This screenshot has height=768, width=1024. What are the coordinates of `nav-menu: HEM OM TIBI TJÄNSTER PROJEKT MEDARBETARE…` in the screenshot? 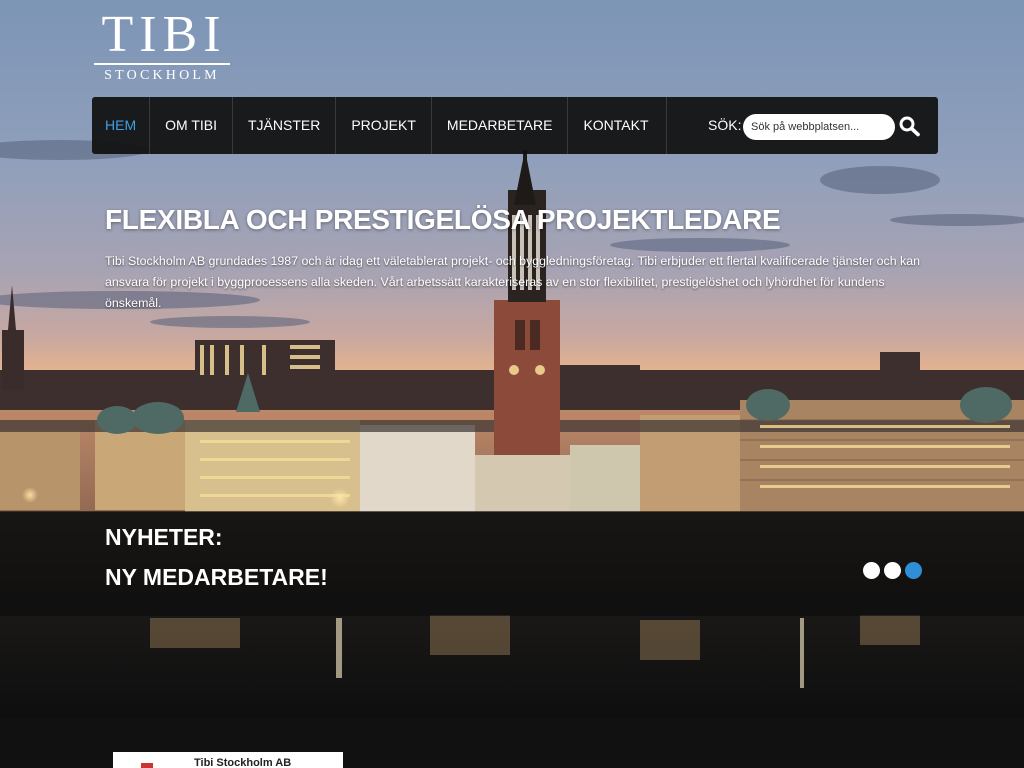 It's located at (379, 125).